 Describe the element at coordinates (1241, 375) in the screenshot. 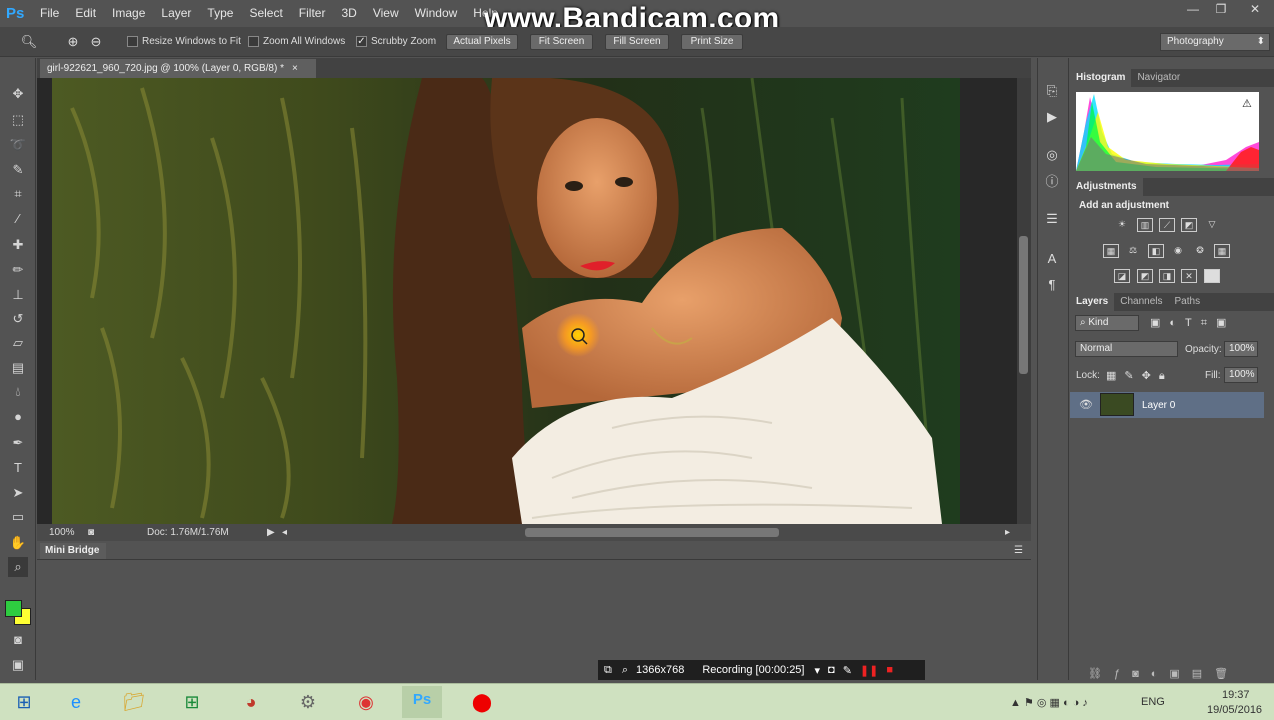

I see `fill-input: 100%` at that location.